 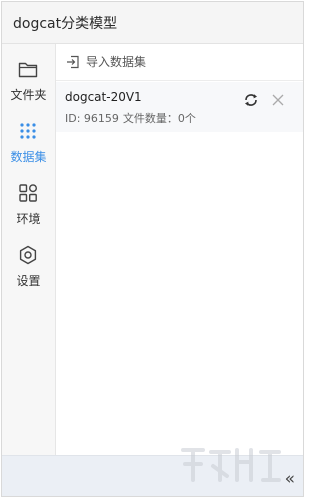 I want to click on dataset-item: dogcat-20V1 ID: 96159 文件数量：0个, so click(x=179, y=107).